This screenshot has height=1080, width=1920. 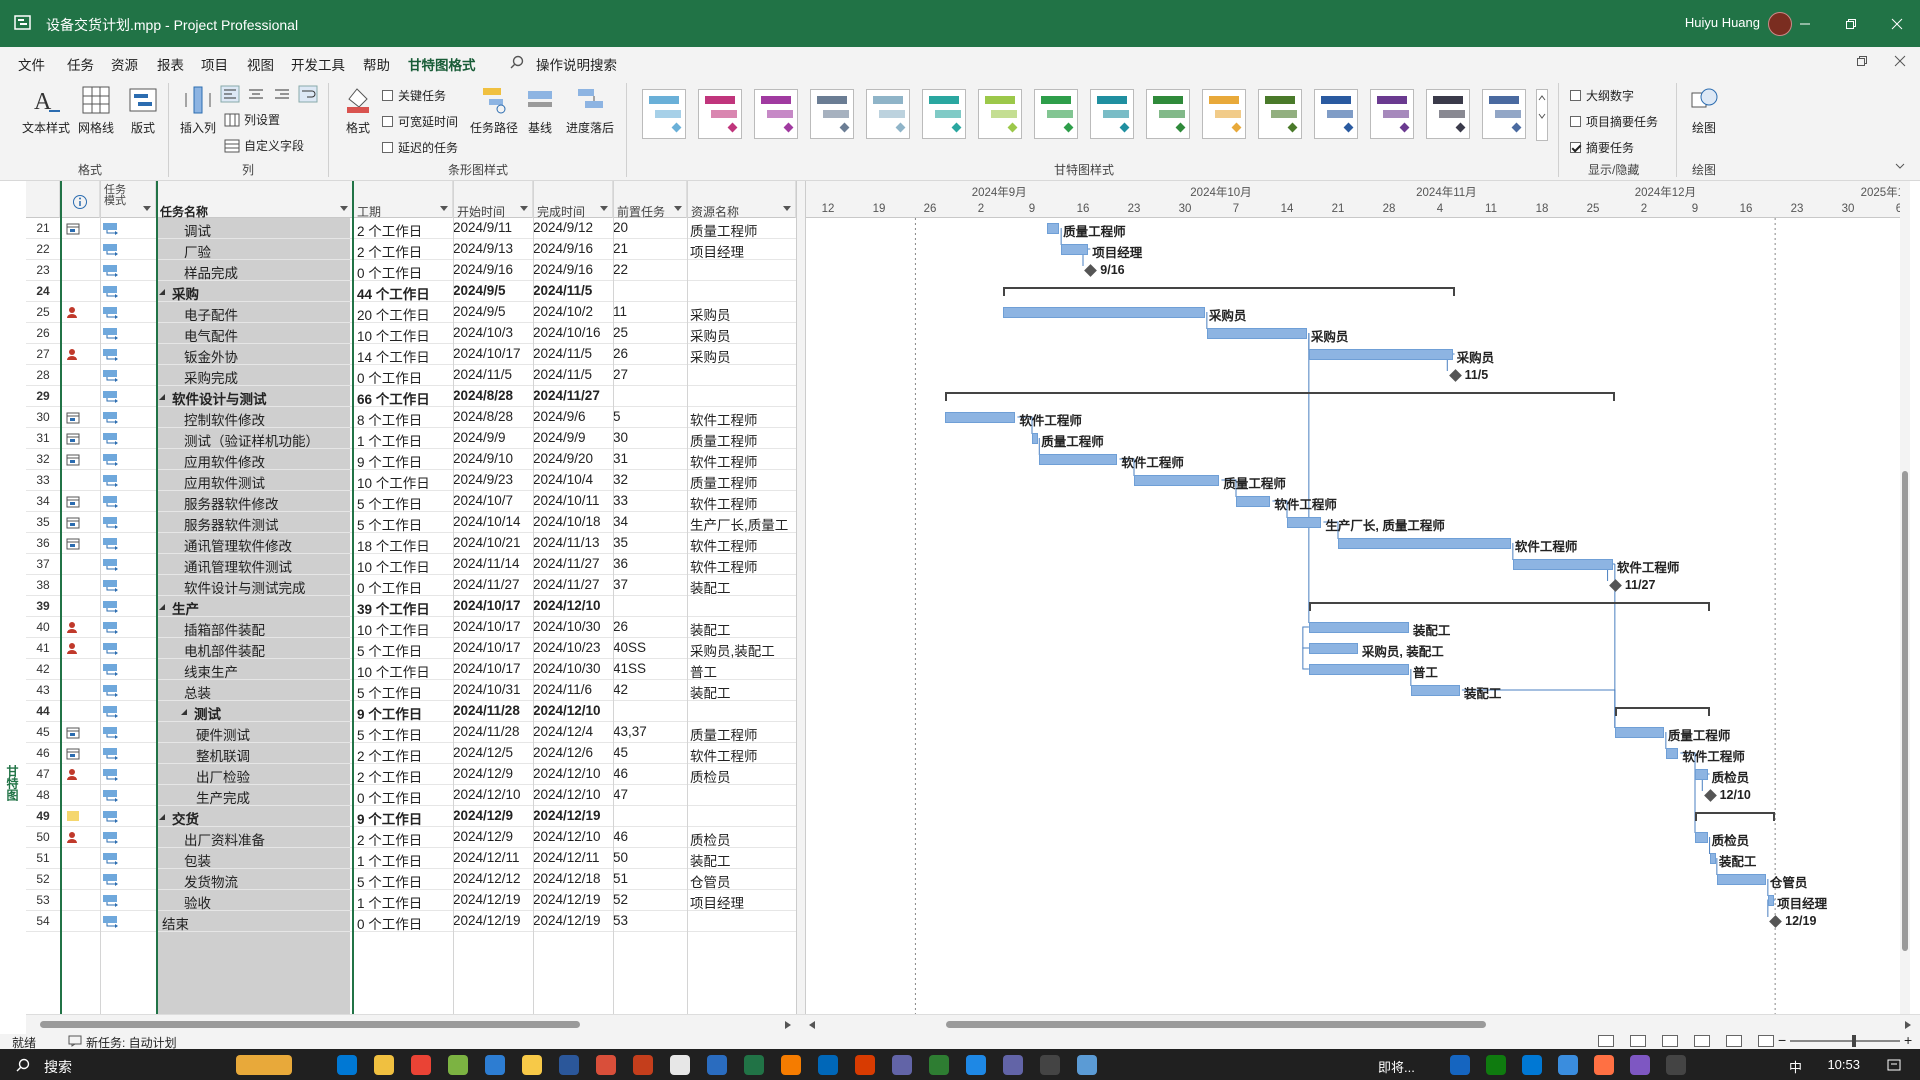 What do you see at coordinates (743, 312) in the screenshot?
I see `task-resources: 采购员` at bounding box center [743, 312].